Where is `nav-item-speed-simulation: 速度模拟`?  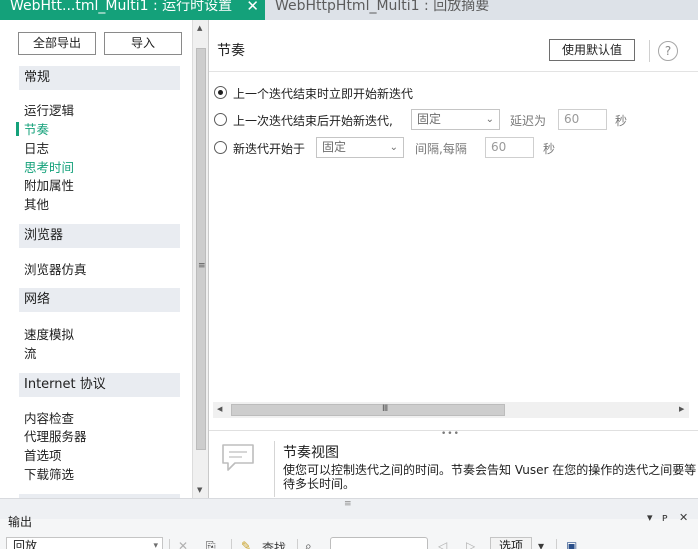
nav-item-speed-simulation: 速度模拟 is located at coordinates (49, 335).